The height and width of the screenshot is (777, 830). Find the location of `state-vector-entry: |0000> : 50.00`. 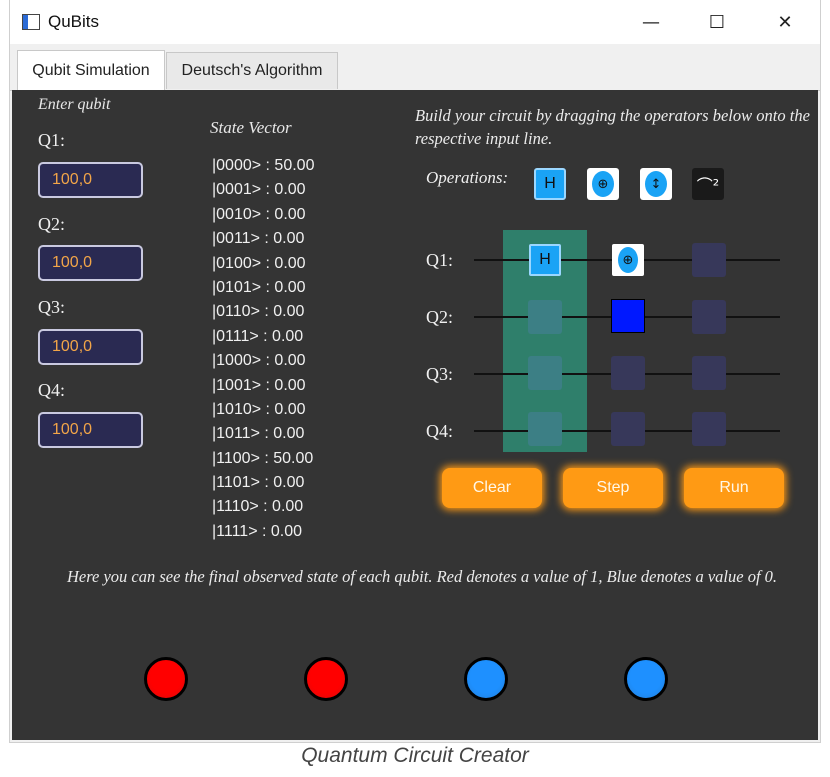

state-vector-entry: |0000> : 50.00 is located at coordinates (263, 165).